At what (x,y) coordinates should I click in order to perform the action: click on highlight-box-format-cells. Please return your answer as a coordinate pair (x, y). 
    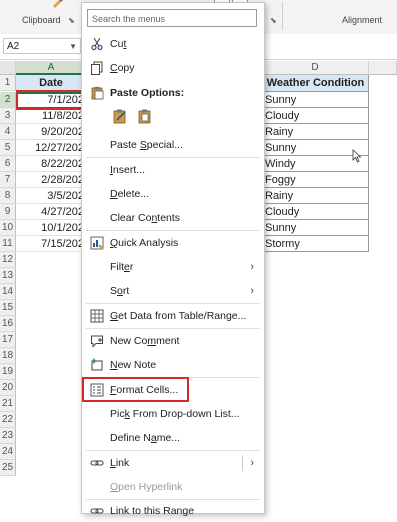
    Looking at the image, I should click on (135, 389).